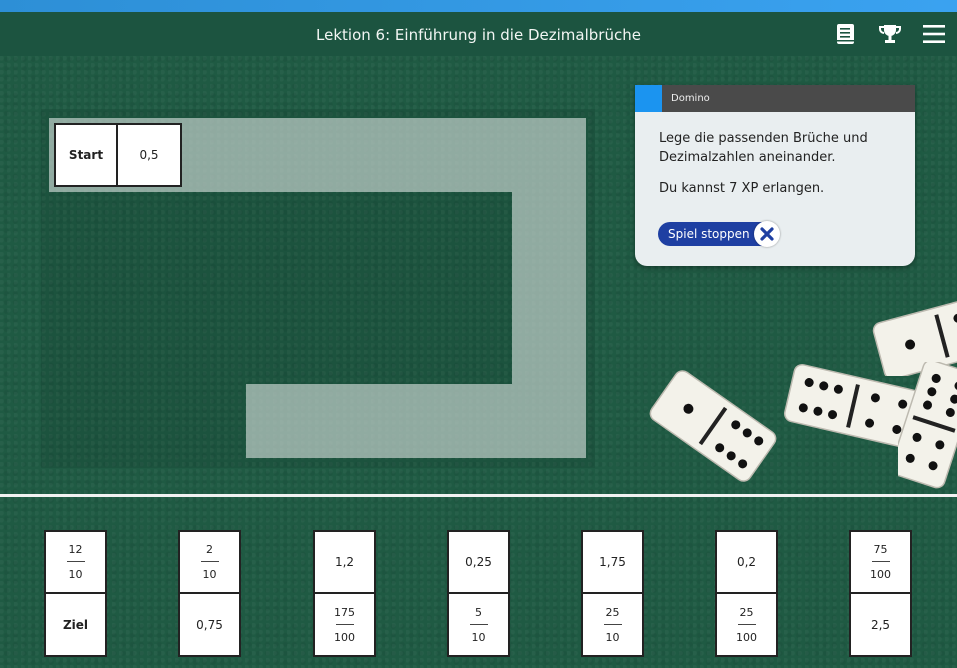 The height and width of the screenshot is (668, 957). Describe the element at coordinates (846, 34) in the screenshot. I see `book-icon` at that location.